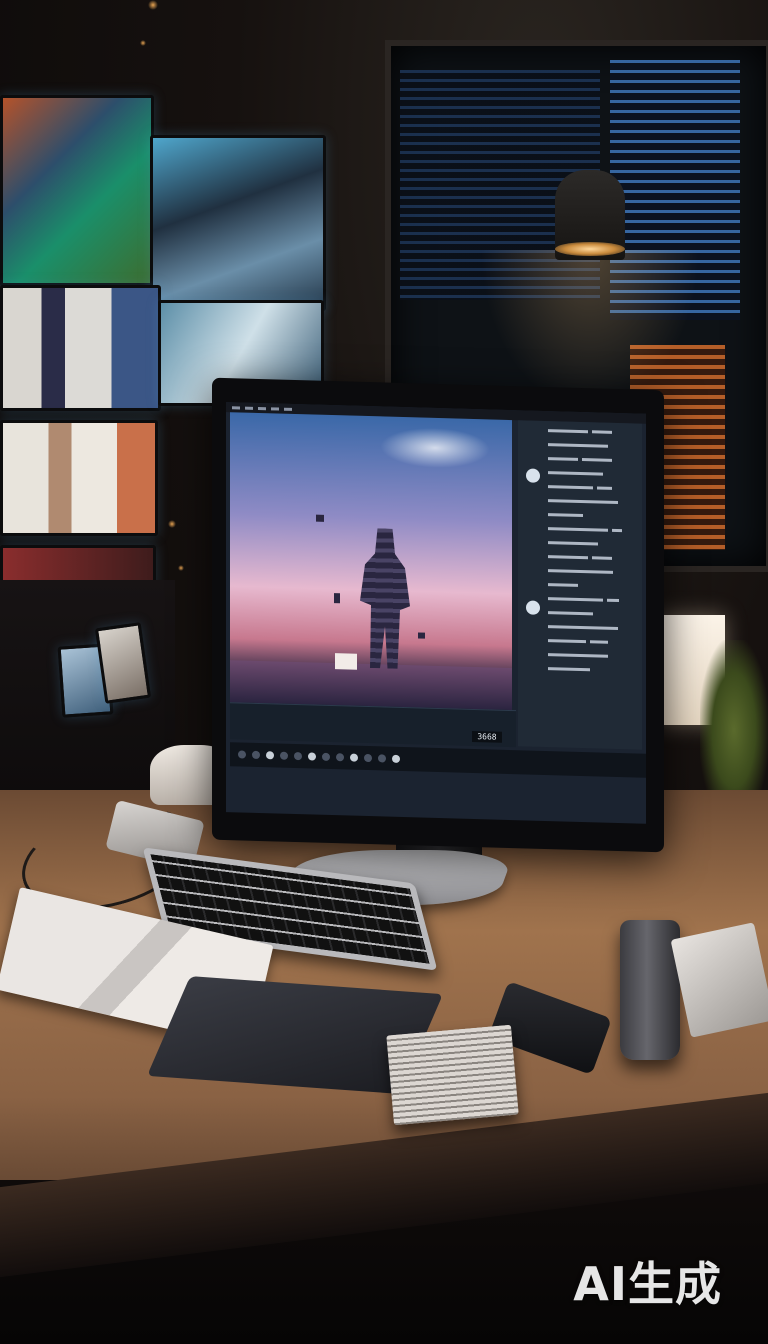  I want to click on plant, so click(734, 715).